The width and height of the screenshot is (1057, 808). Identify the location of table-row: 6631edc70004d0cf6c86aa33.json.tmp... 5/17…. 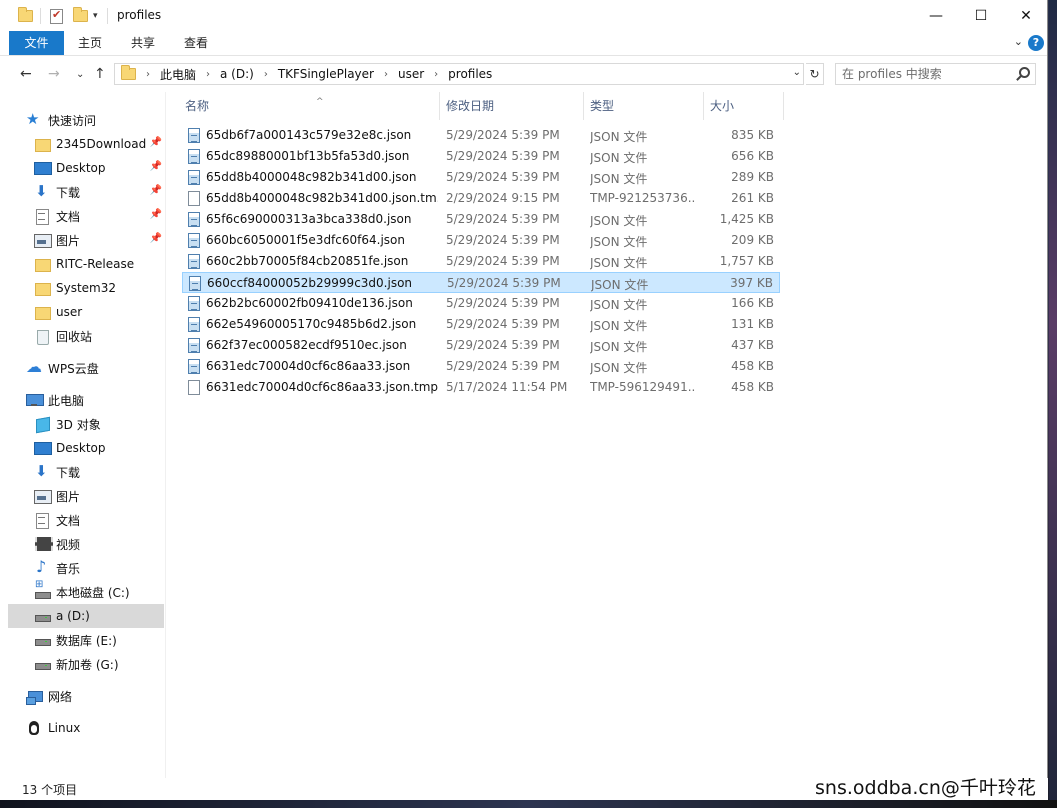
(481, 387).